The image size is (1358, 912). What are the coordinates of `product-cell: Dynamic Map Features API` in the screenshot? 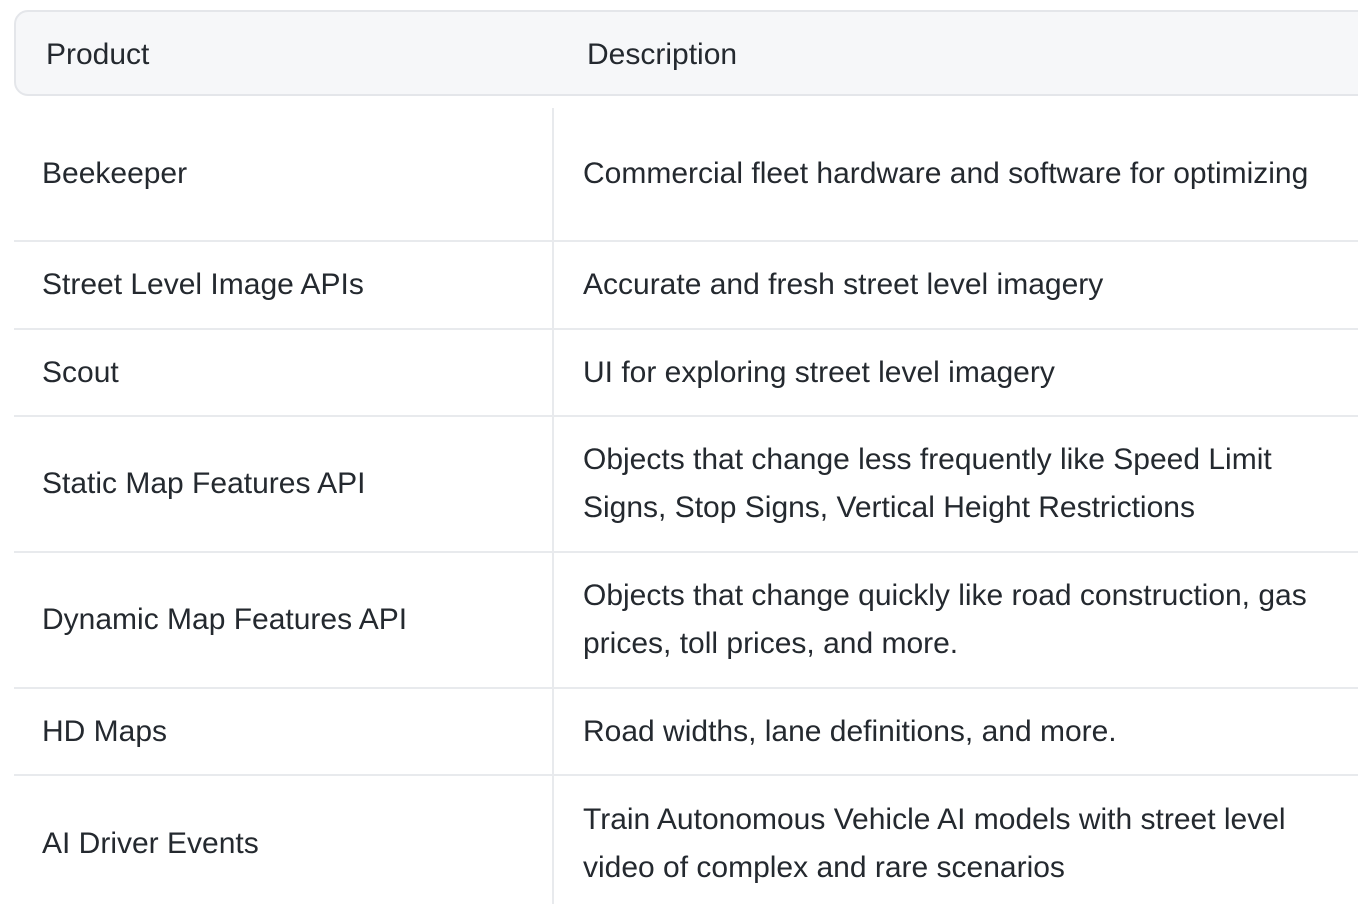 It's located at (225, 619).